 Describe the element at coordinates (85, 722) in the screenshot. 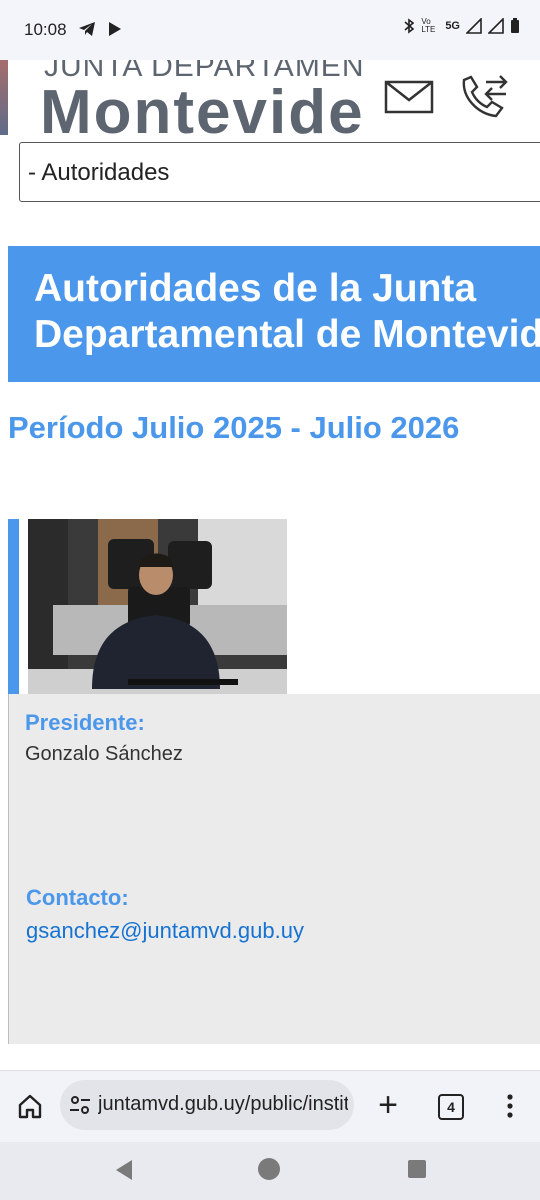

I see `role-label: Presidente:` at that location.